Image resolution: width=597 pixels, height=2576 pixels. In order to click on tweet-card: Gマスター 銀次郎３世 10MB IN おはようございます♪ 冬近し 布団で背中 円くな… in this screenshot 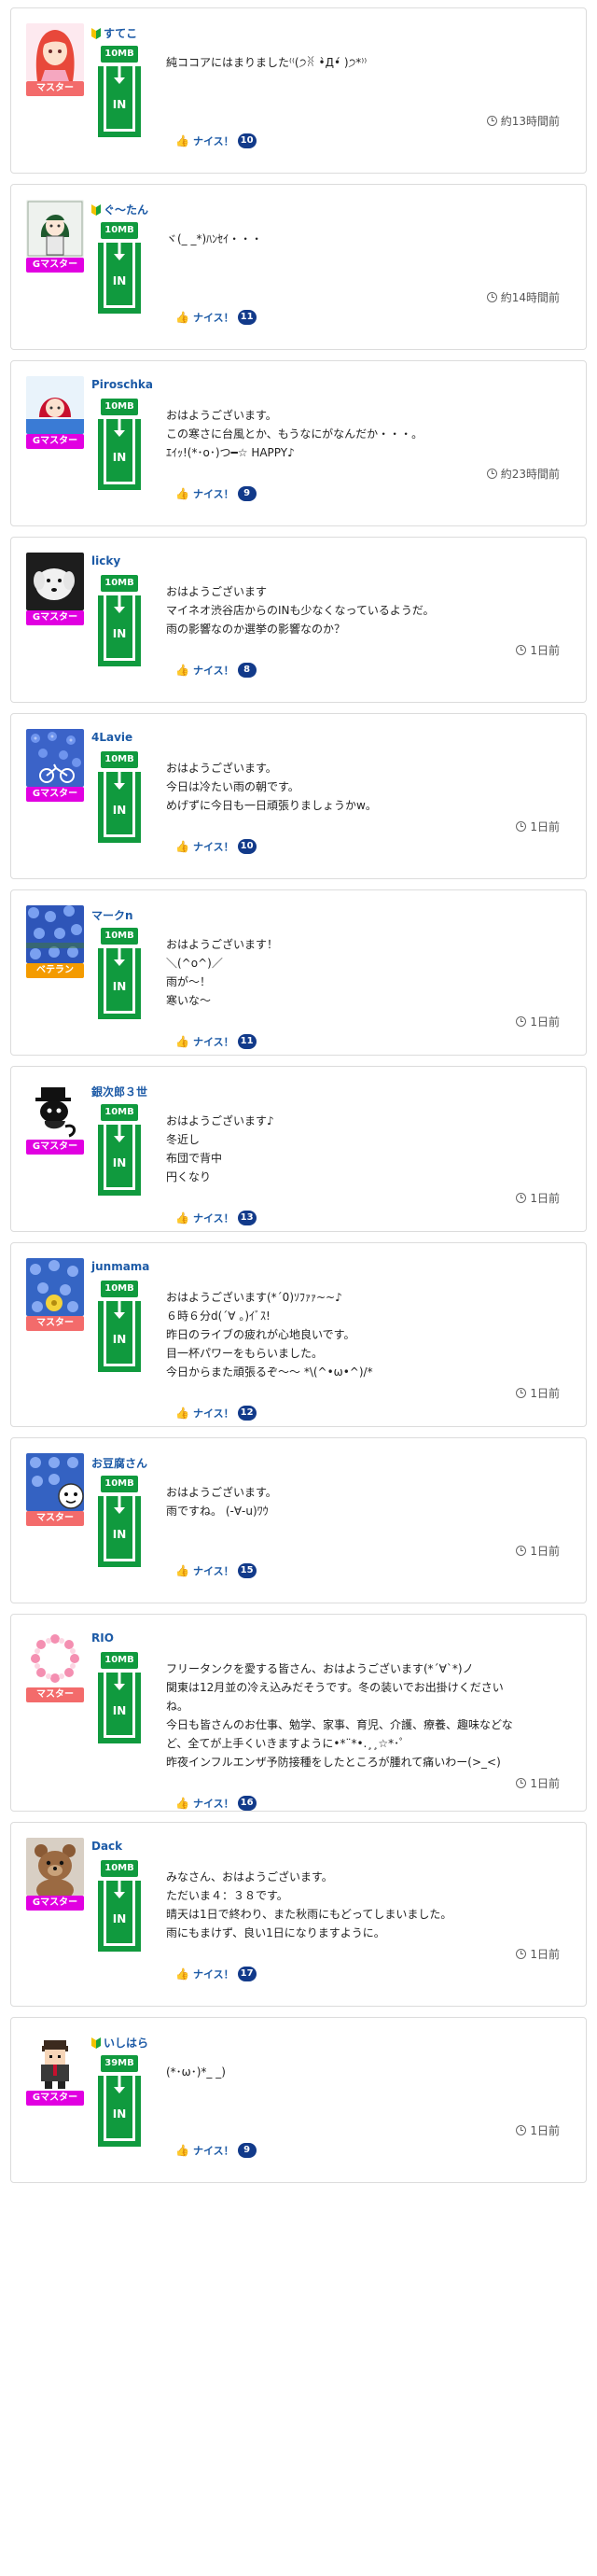, I will do `click(298, 1149)`.